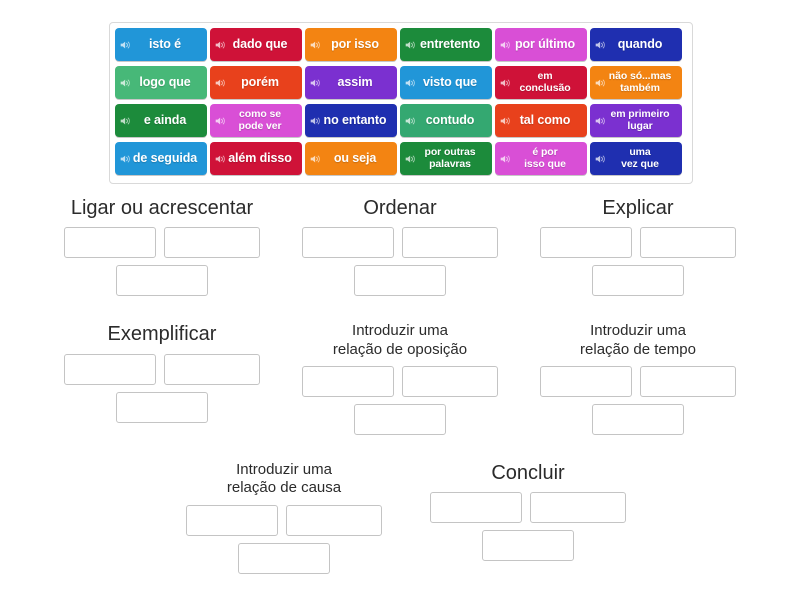 The width and height of the screenshot is (800, 600). Describe the element at coordinates (545, 158) in the screenshot. I see `word-tile-label: é por isso que` at that location.